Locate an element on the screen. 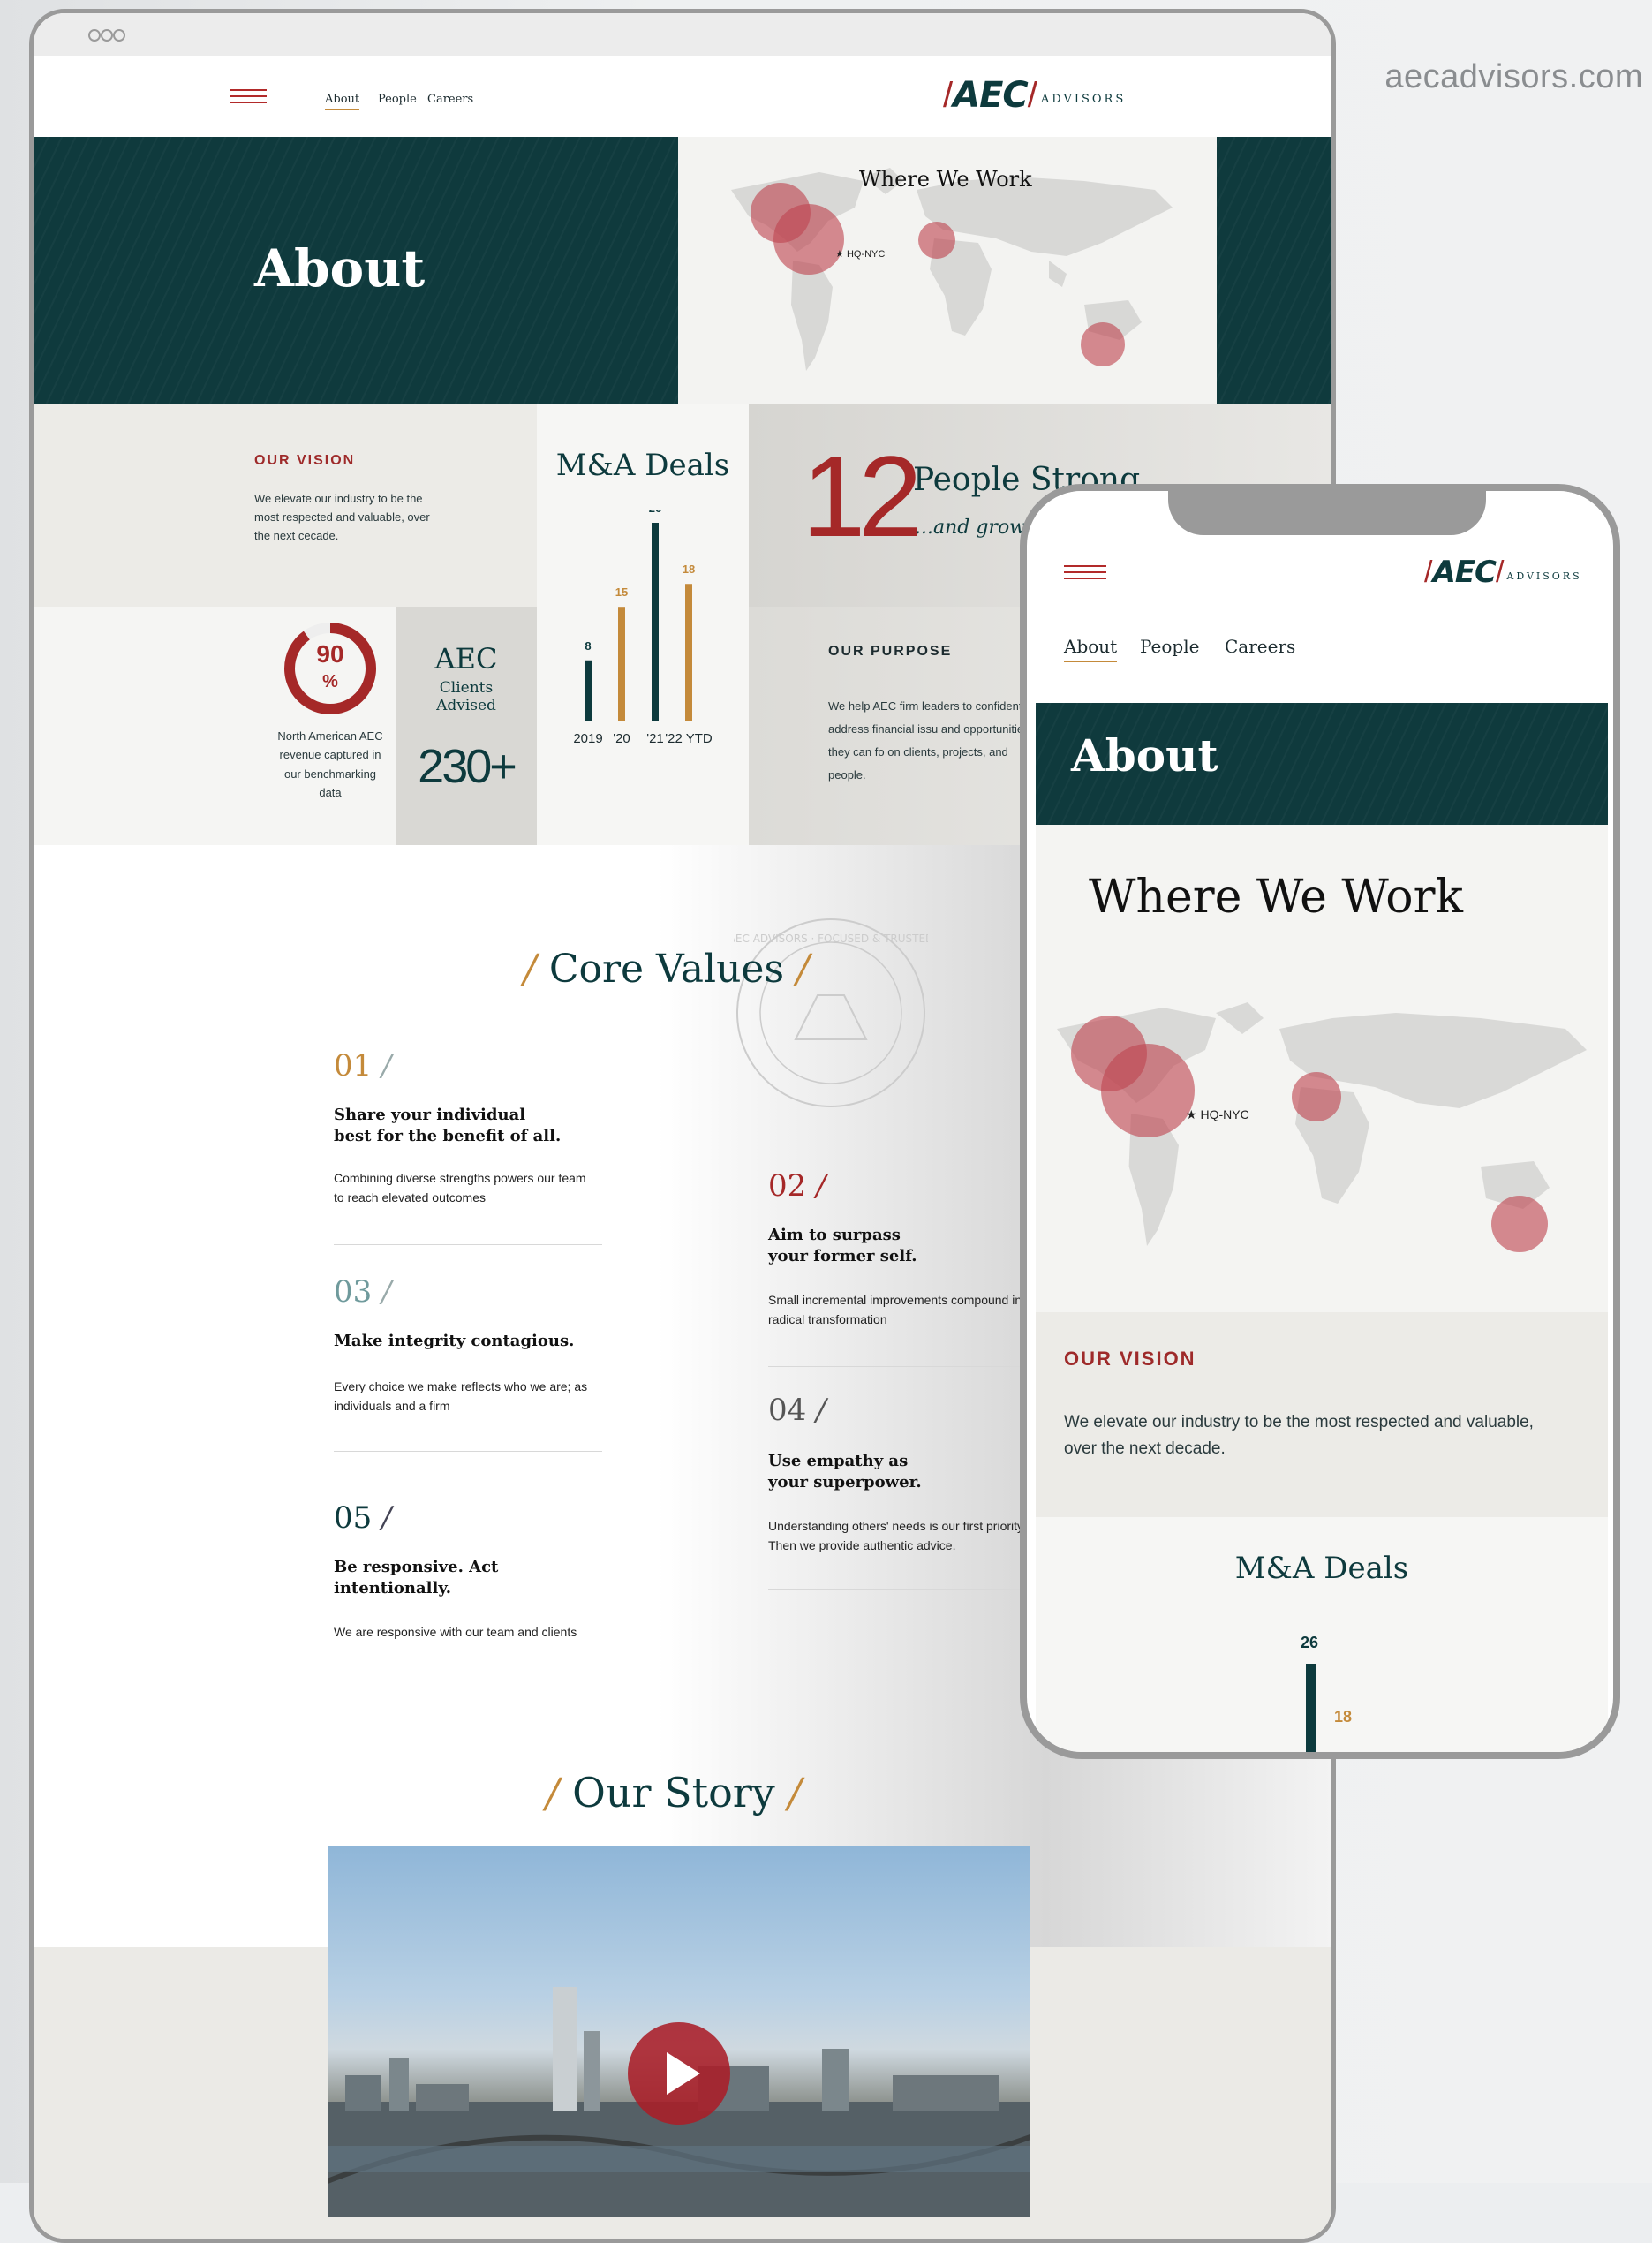 Image resolution: width=1652 pixels, height=2243 pixels. site-url: aecadvisors.com is located at coordinates (1513, 76).